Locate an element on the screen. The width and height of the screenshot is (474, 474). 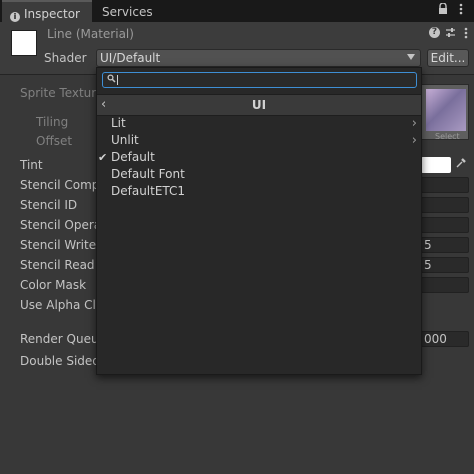
prop-double-sided: Double Sided is located at coordinates (60, 361).